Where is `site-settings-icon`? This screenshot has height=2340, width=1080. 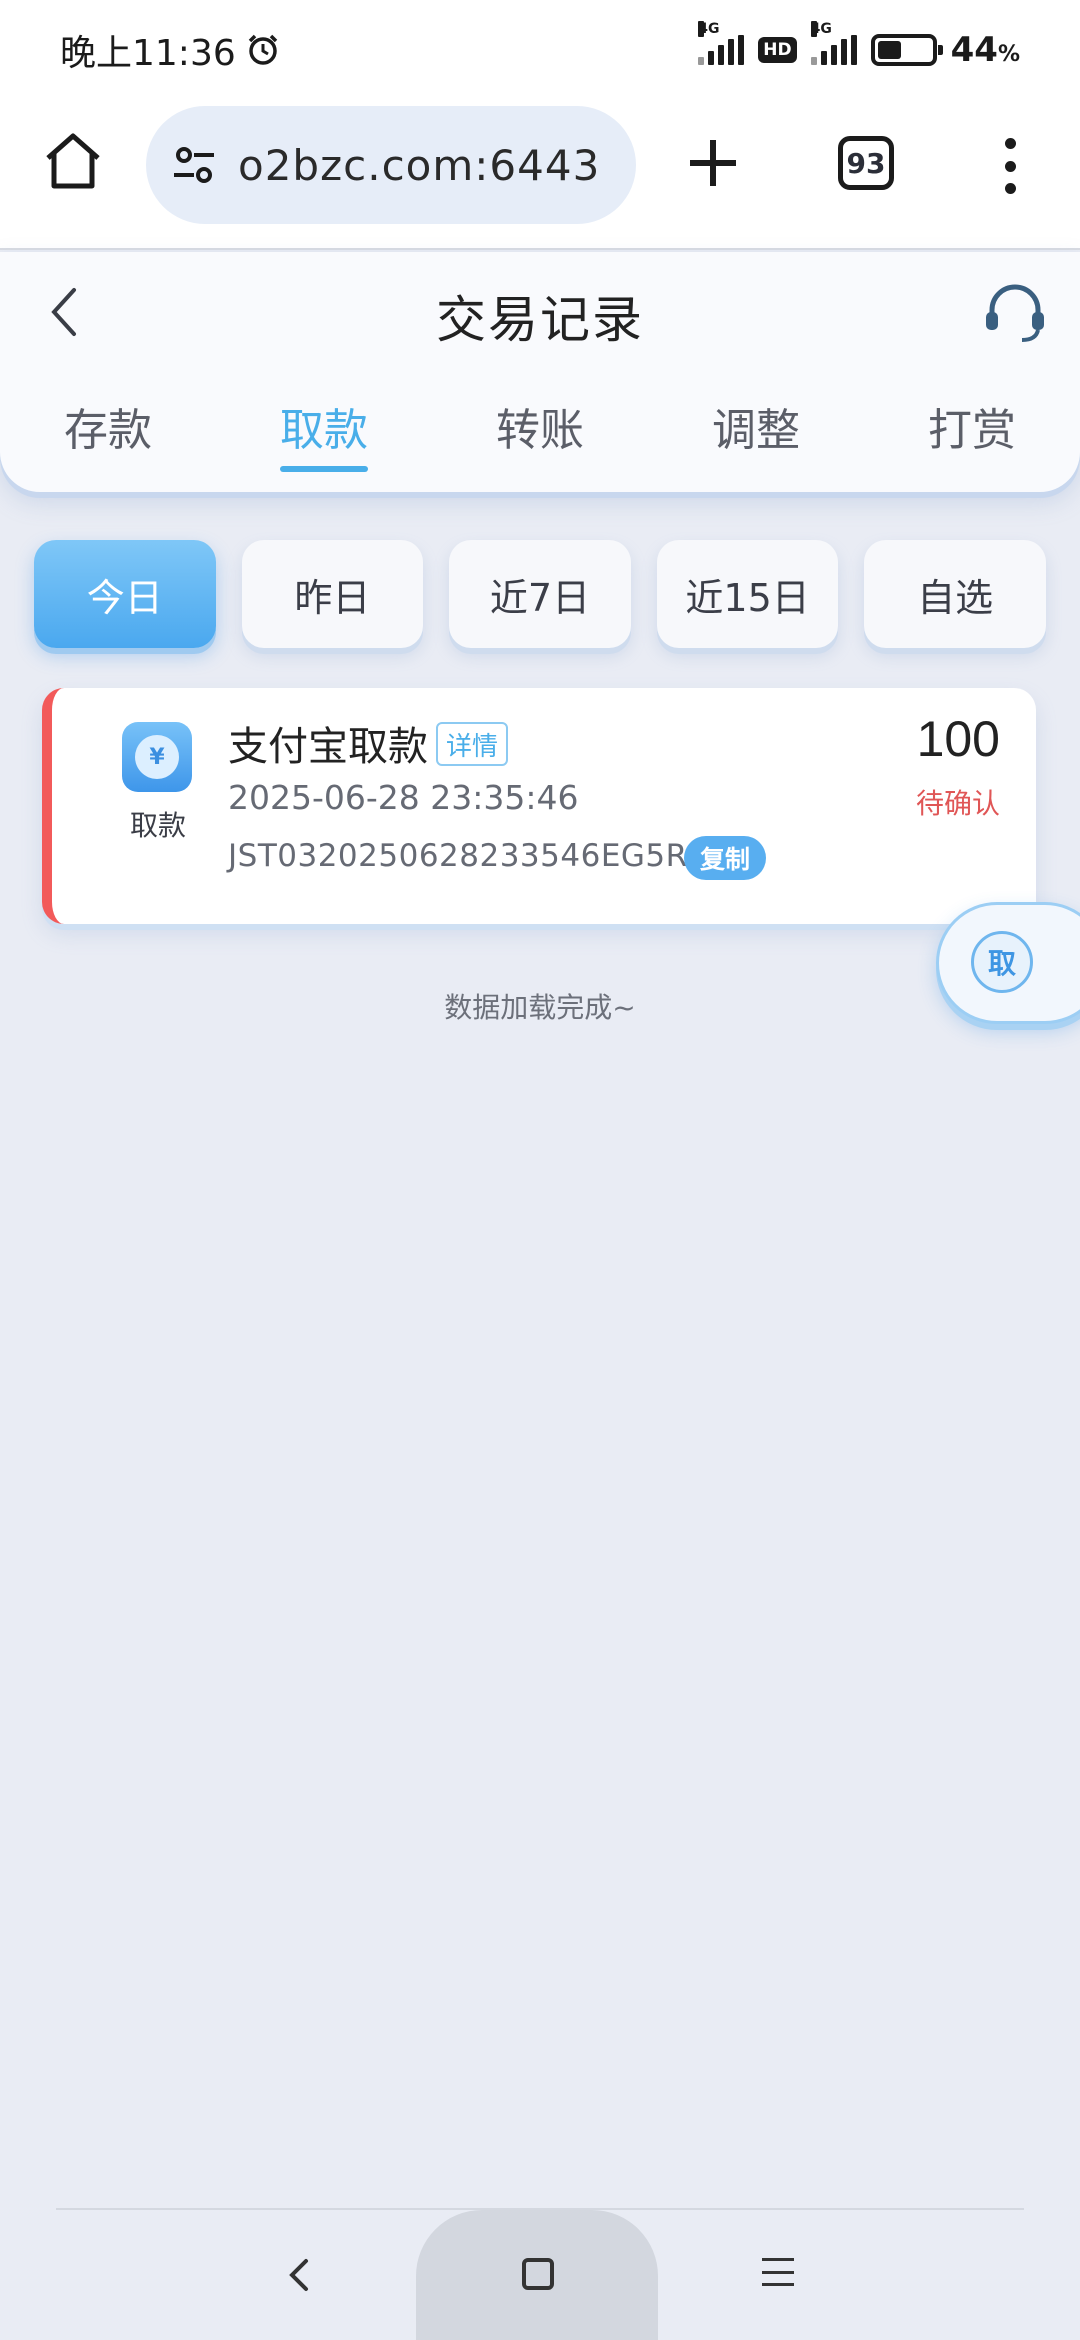 site-settings-icon is located at coordinates (194, 165).